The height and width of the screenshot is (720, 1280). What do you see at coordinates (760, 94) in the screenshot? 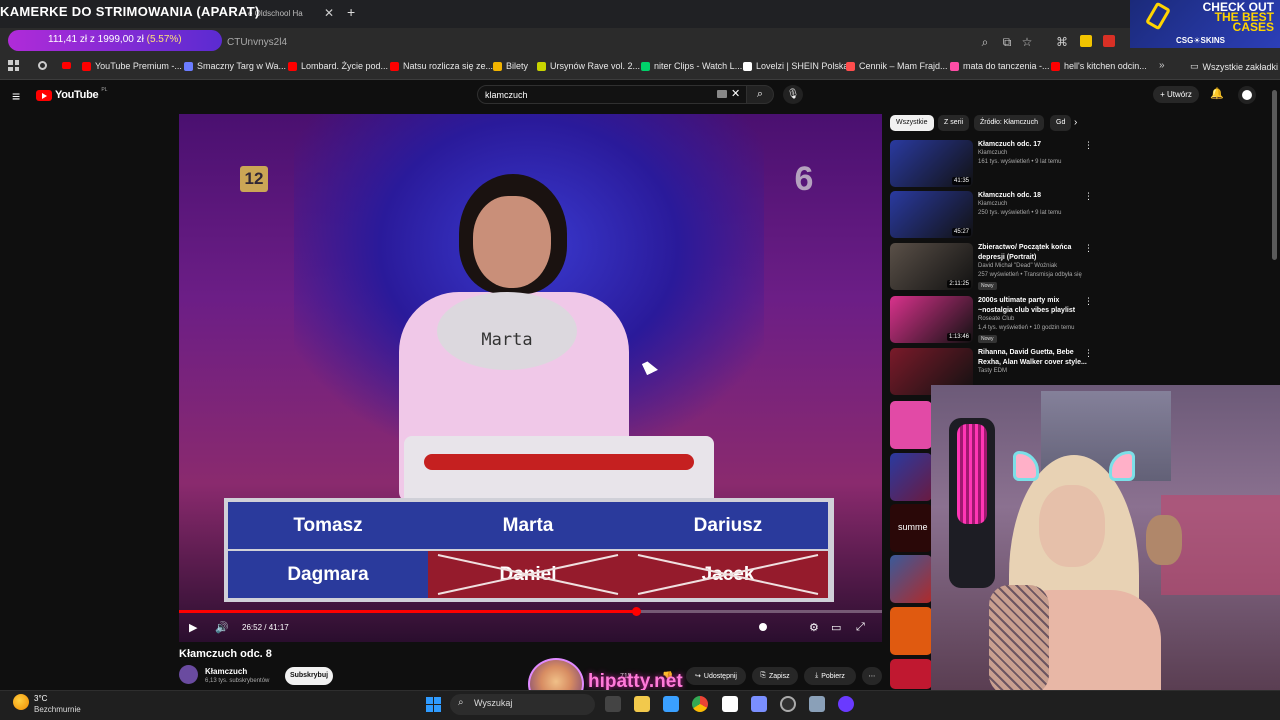
I see `search-button: ⌕` at bounding box center [760, 94].